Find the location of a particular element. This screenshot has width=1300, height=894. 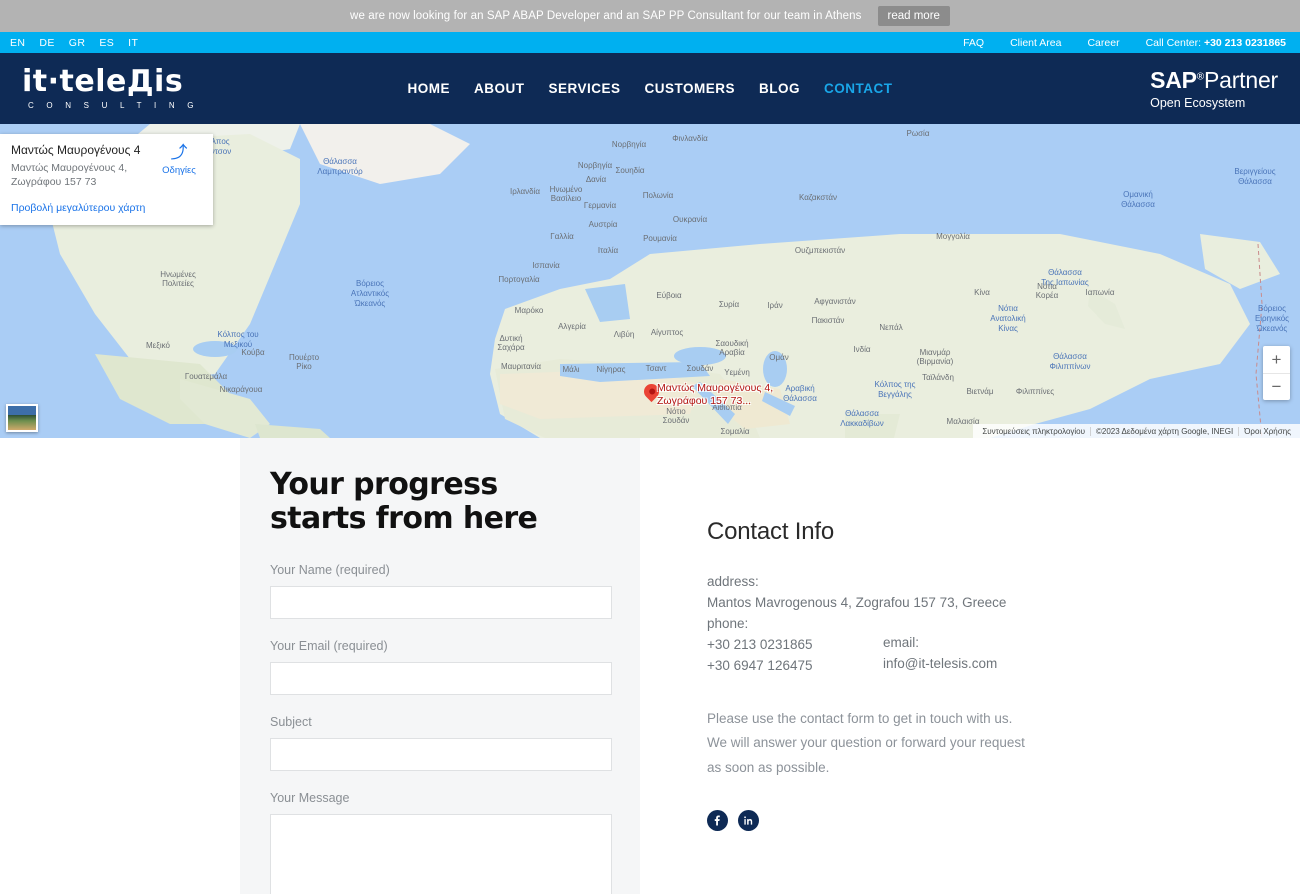

form-heading: Your progress starts from here is located at coordinates (440, 501).